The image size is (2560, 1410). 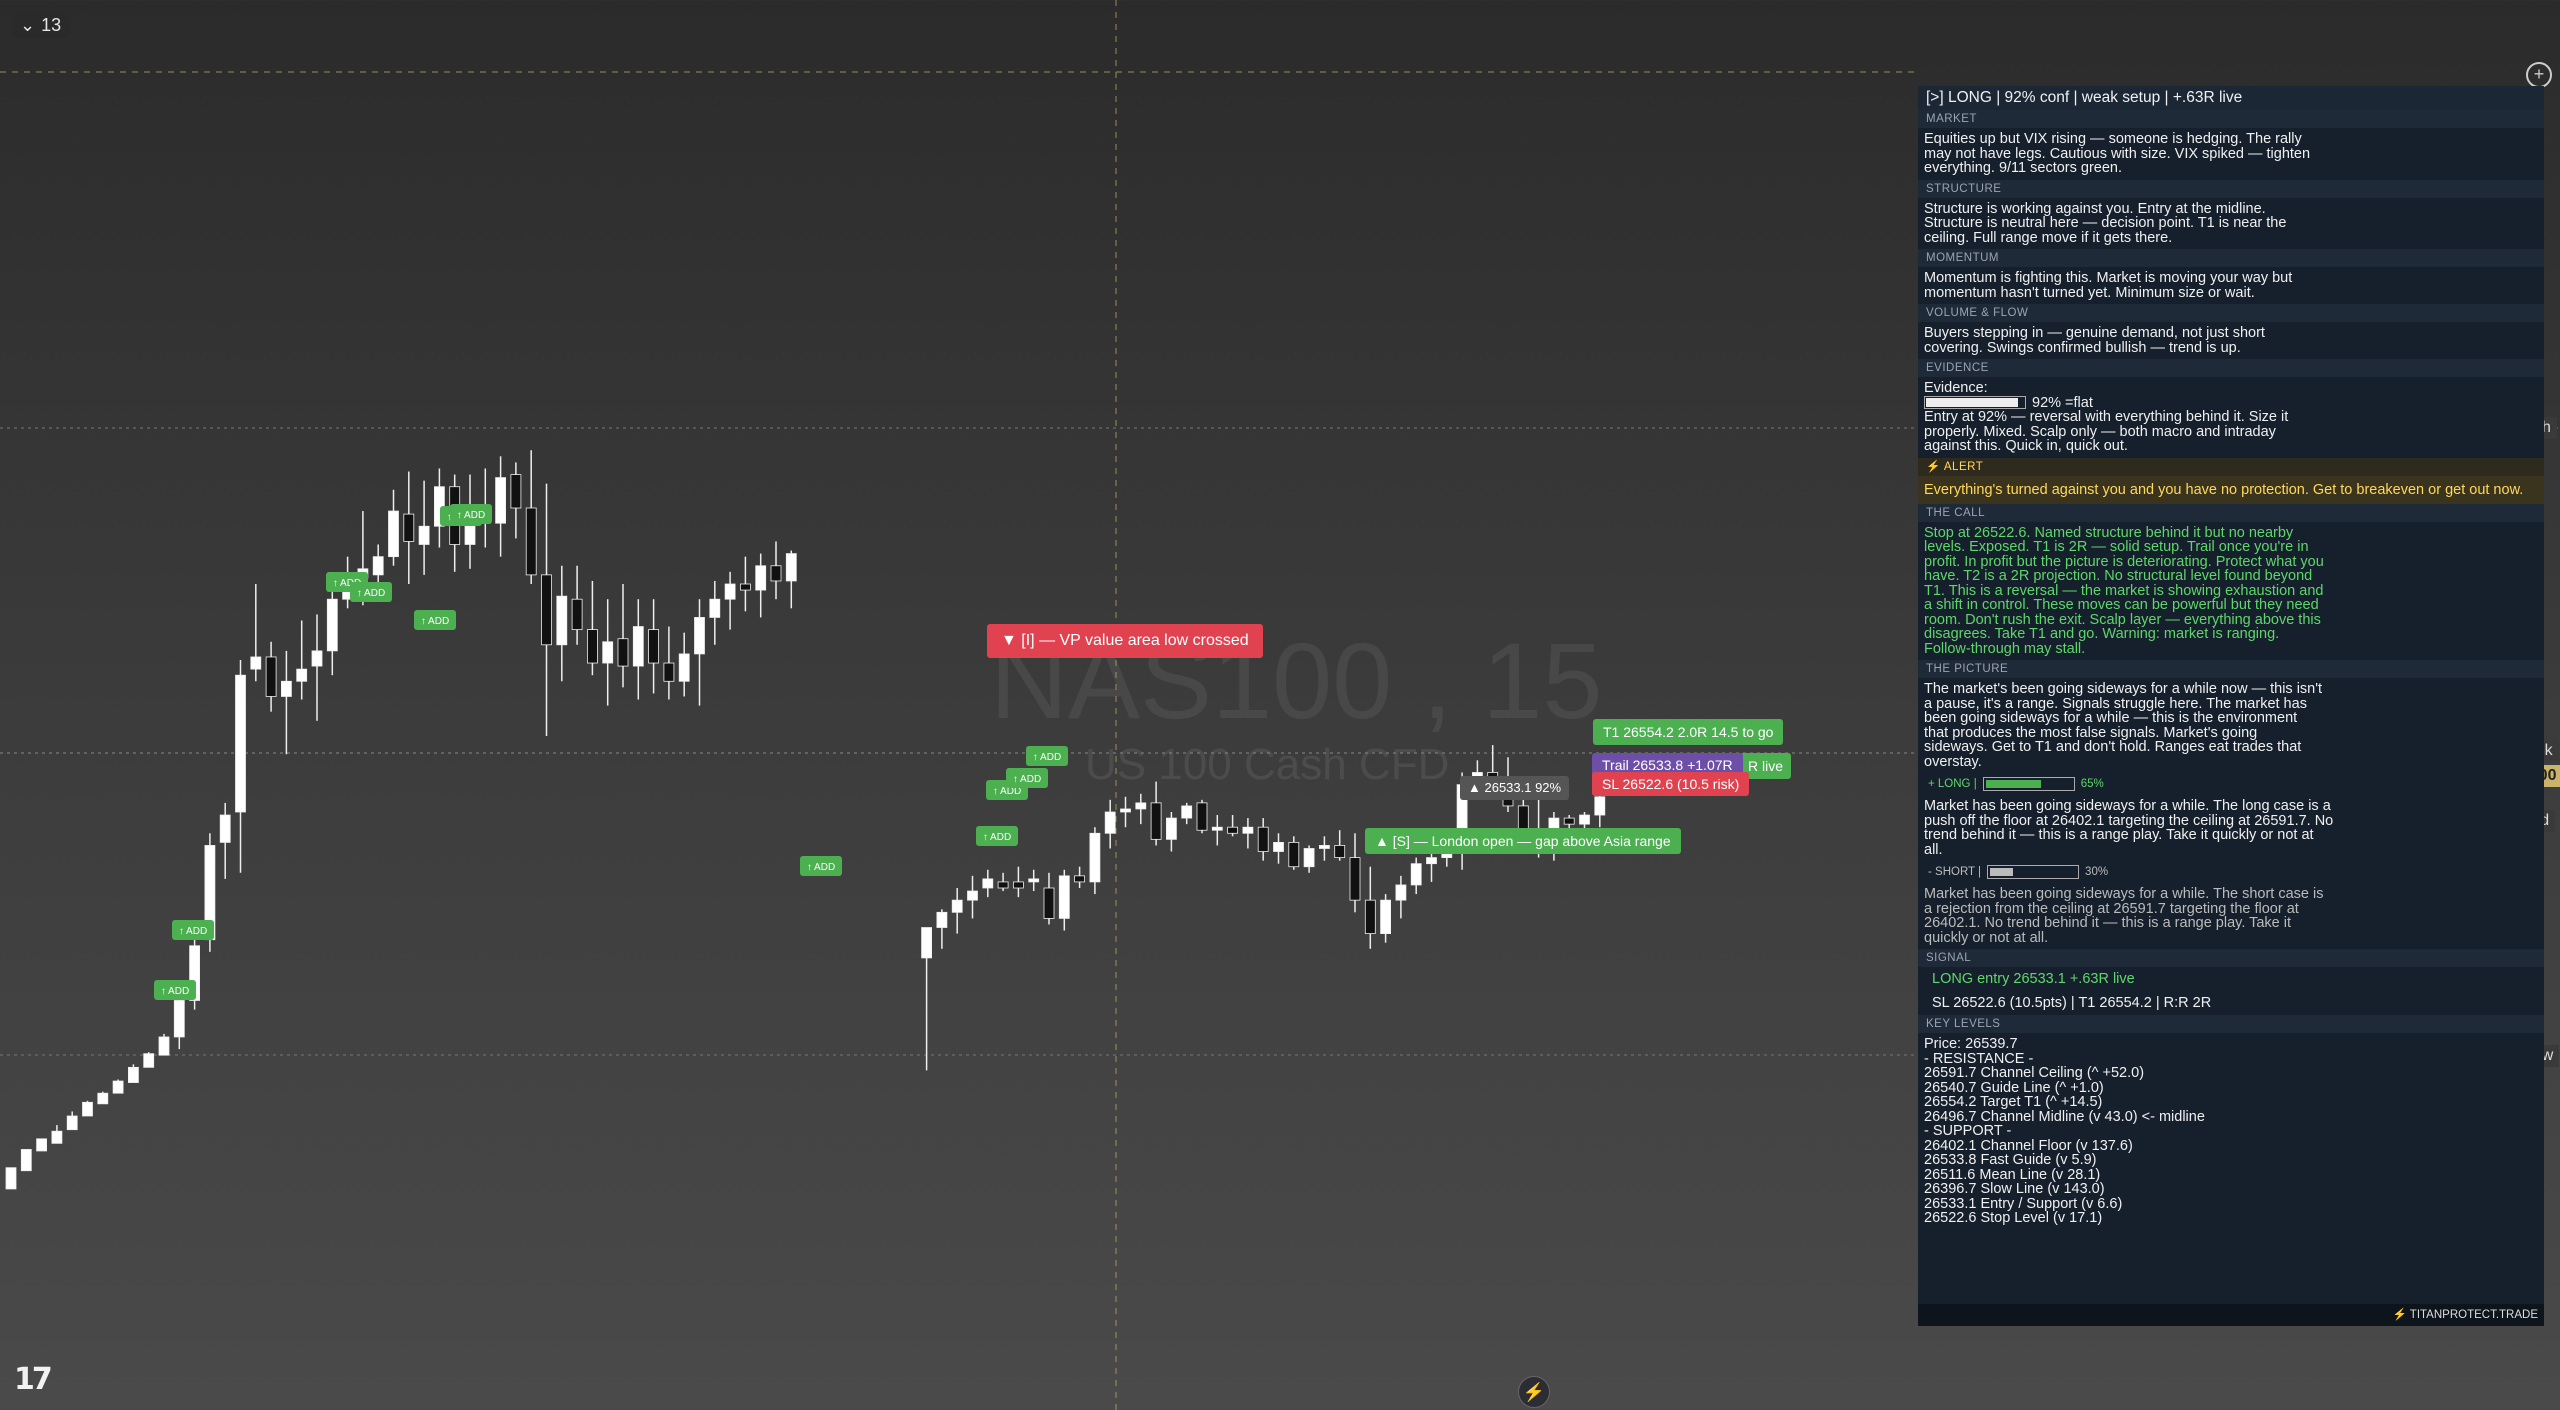 What do you see at coordinates (2002, 872) in the screenshot?
I see `short-meter-fill` at bounding box center [2002, 872].